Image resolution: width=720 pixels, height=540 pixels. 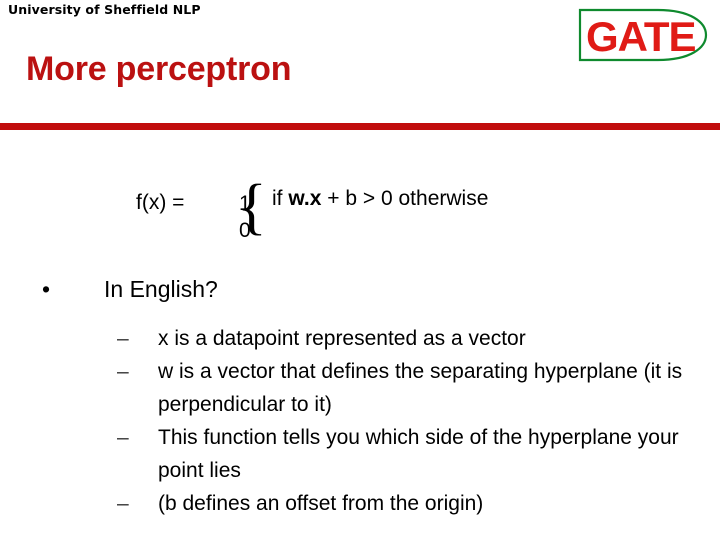 I want to click on title-divider-rule, so click(x=360, y=126).